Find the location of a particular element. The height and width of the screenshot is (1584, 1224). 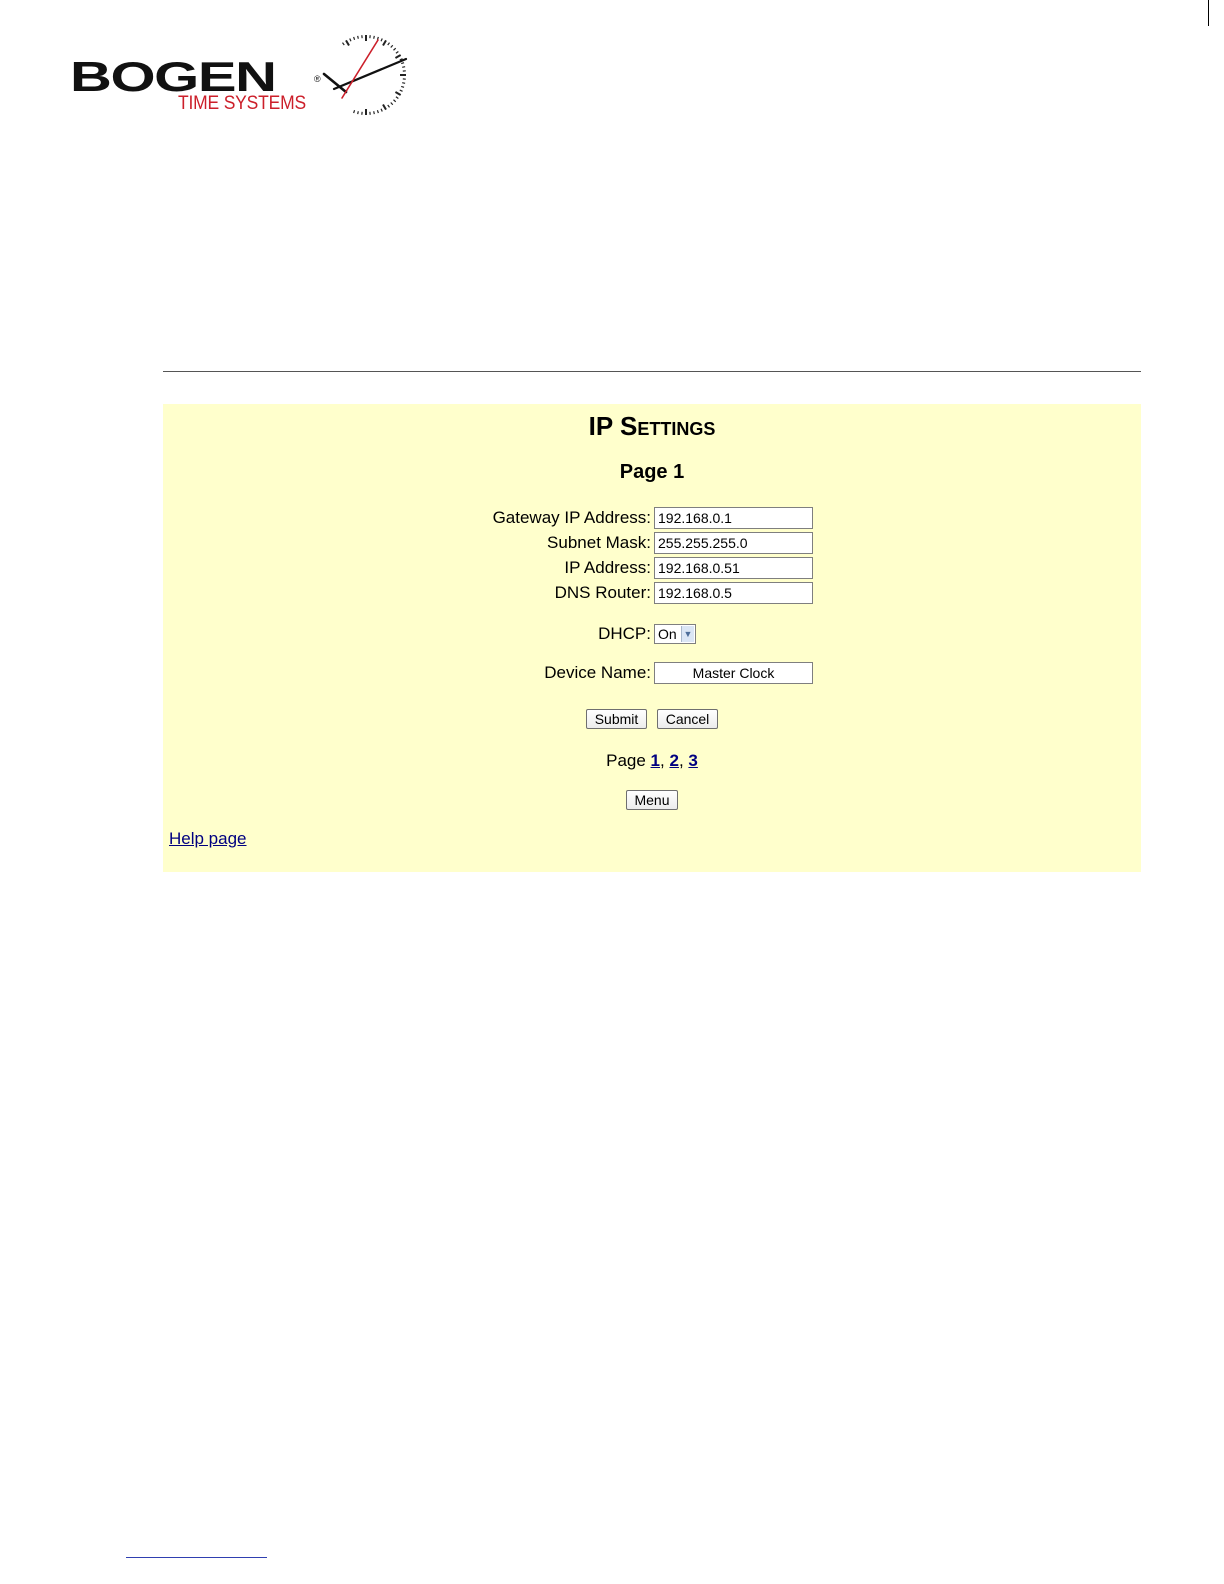

clock-icon is located at coordinates (365, 75).